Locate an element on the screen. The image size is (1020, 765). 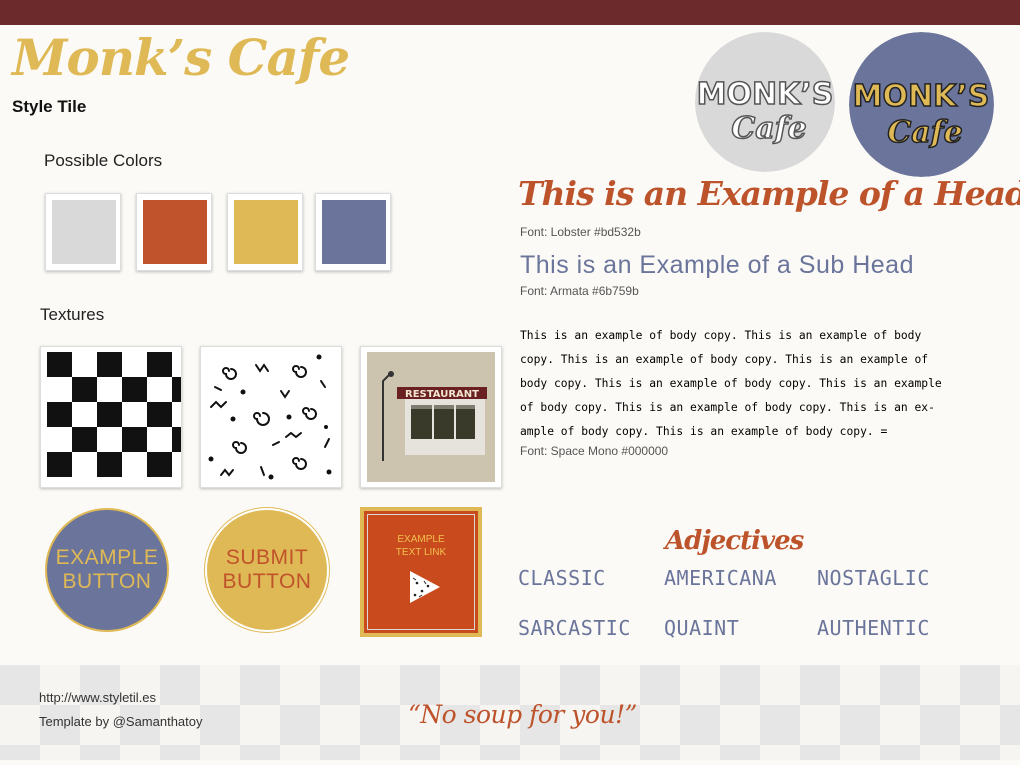
adjective-item: AMERICANA is located at coordinates (720, 578).